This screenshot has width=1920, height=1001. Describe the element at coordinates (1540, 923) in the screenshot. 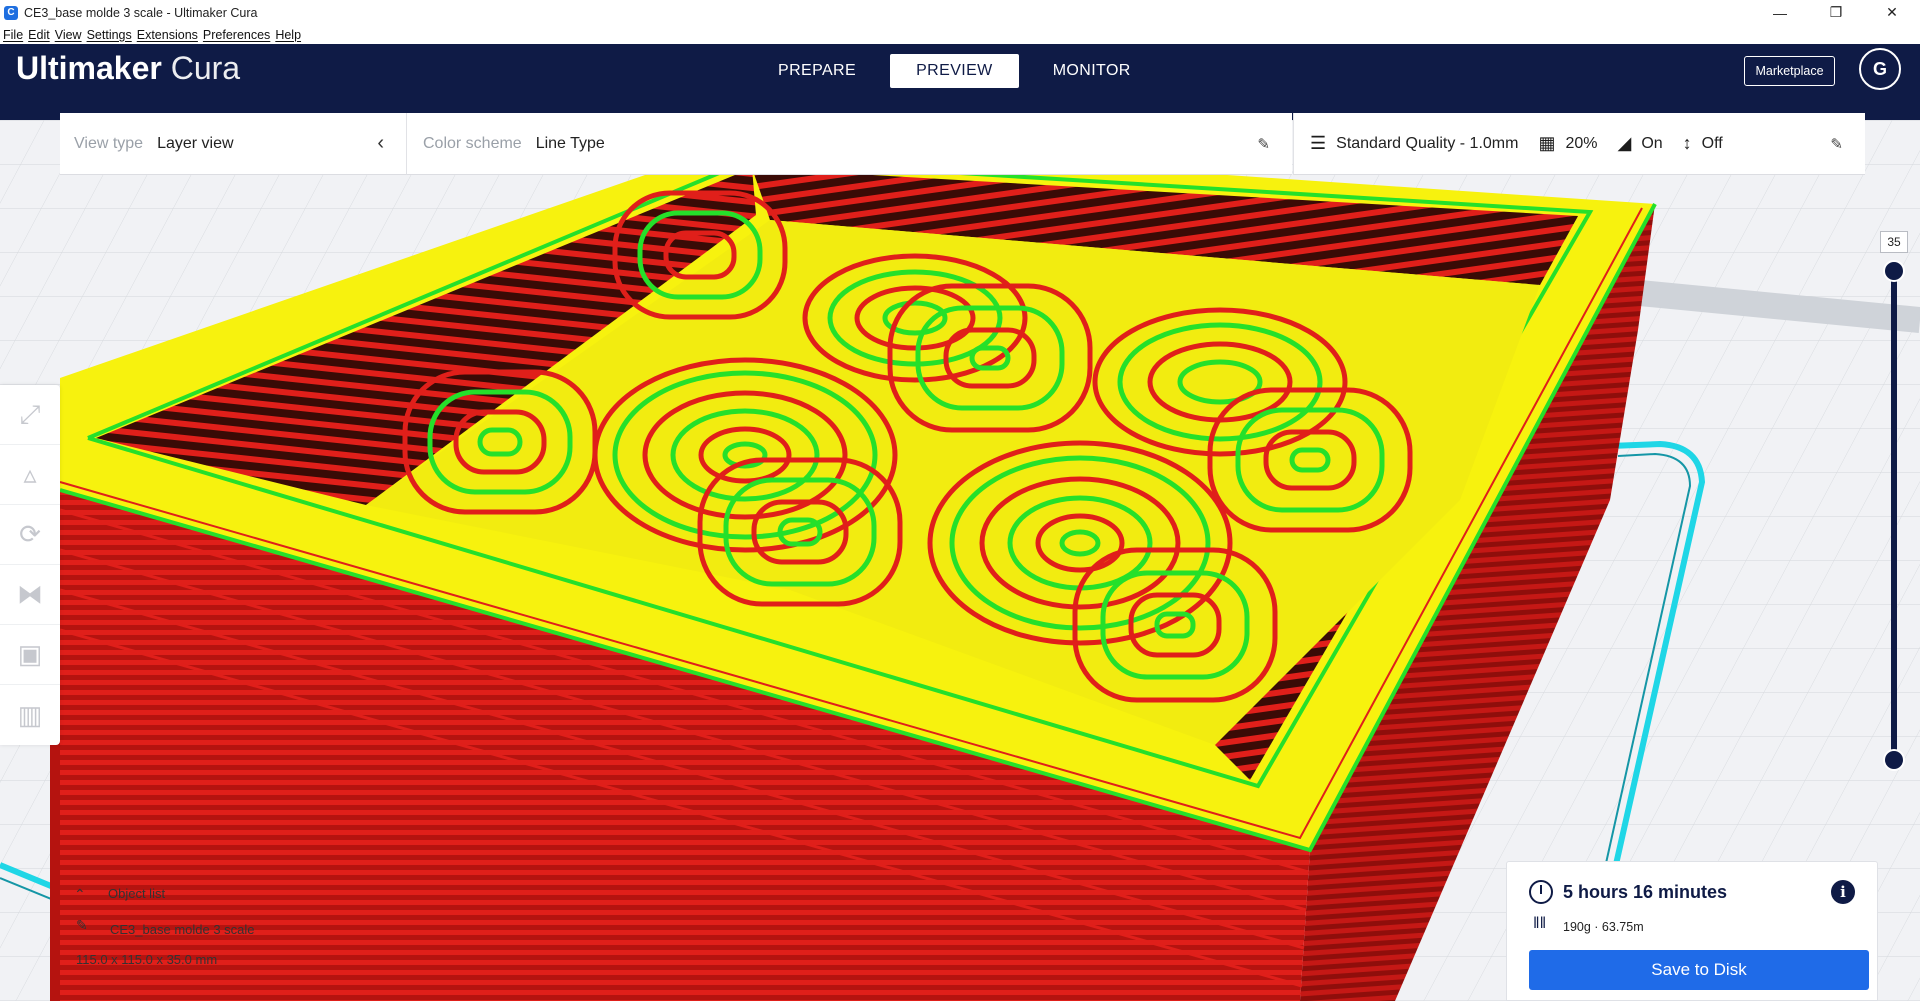

I see `spool-icon: ‖‖` at that location.